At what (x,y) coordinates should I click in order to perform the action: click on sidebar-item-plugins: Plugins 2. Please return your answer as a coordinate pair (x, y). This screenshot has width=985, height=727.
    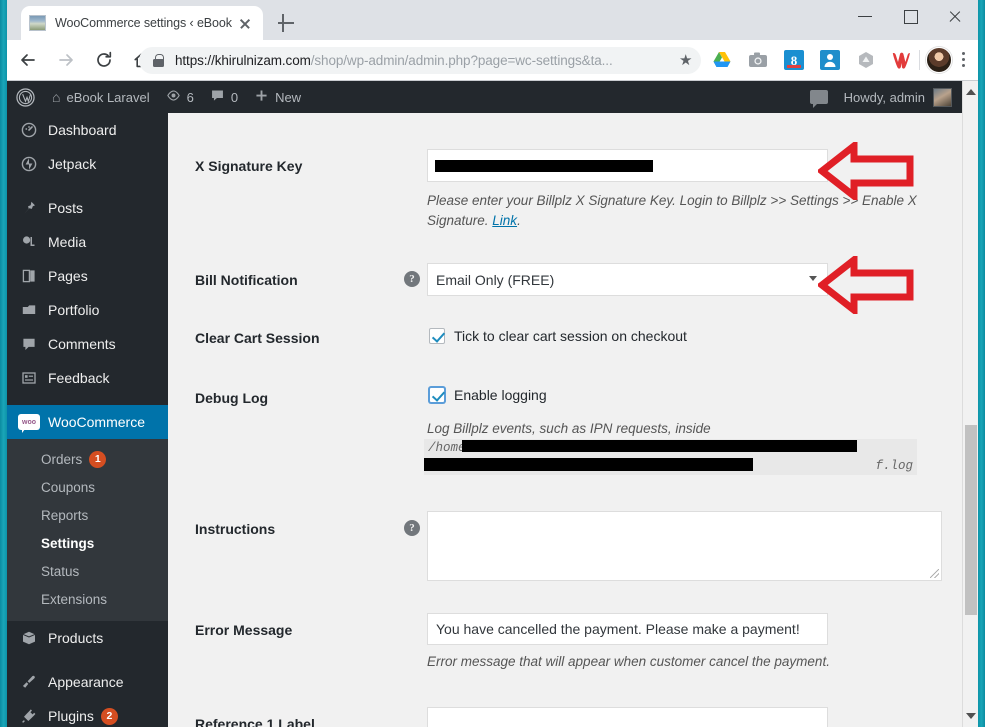
    Looking at the image, I should click on (87, 713).